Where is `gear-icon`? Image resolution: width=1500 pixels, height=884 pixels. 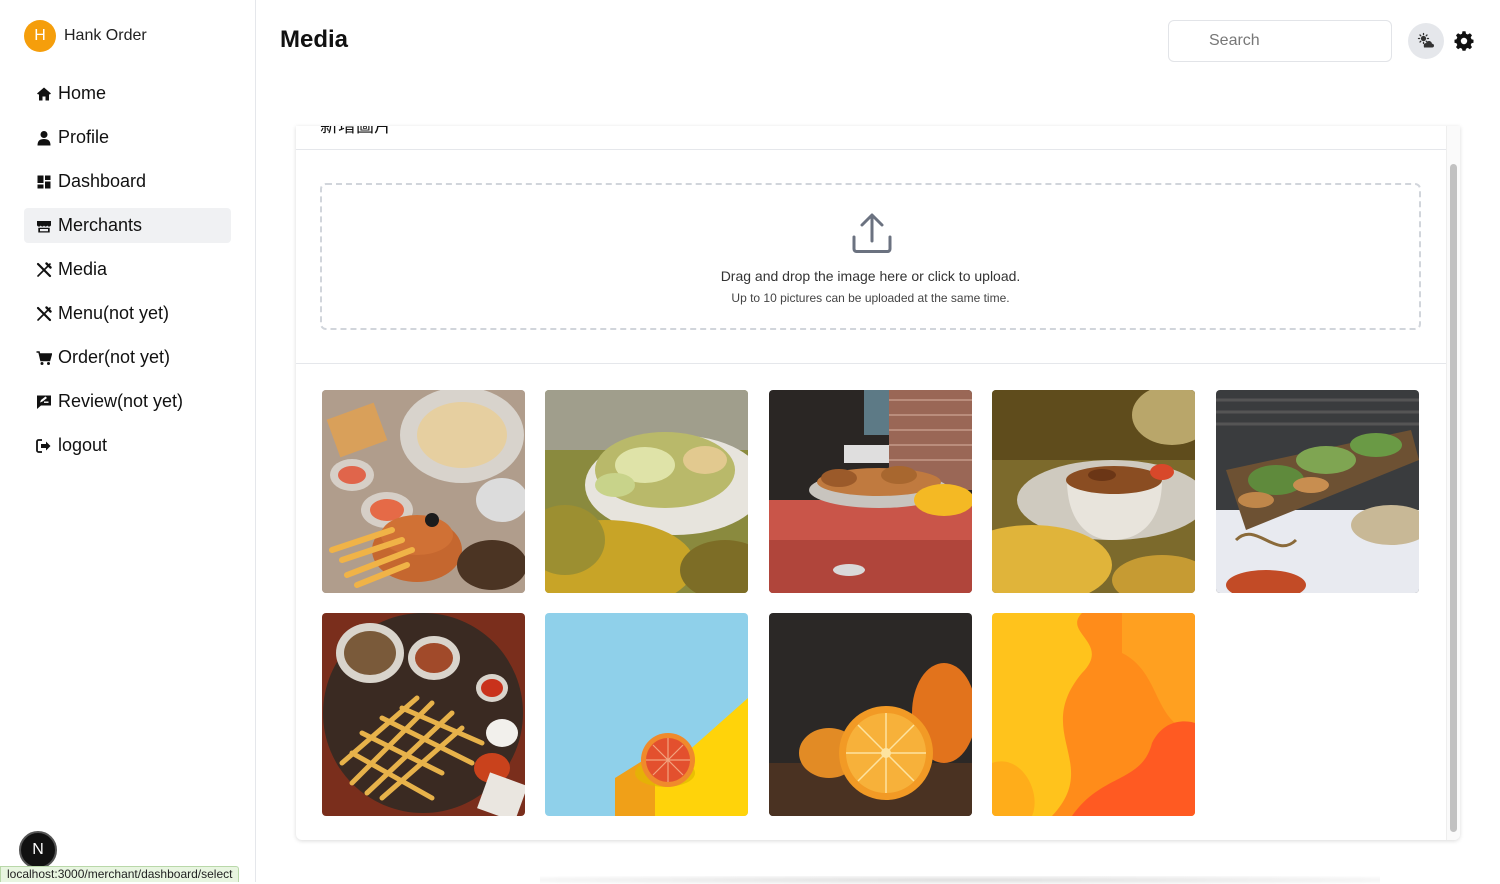 gear-icon is located at coordinates (1464, 41).